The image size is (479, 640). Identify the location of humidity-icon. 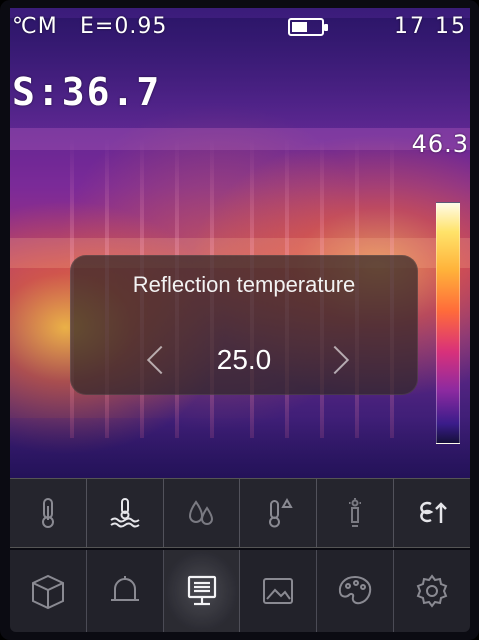
(200, 512).